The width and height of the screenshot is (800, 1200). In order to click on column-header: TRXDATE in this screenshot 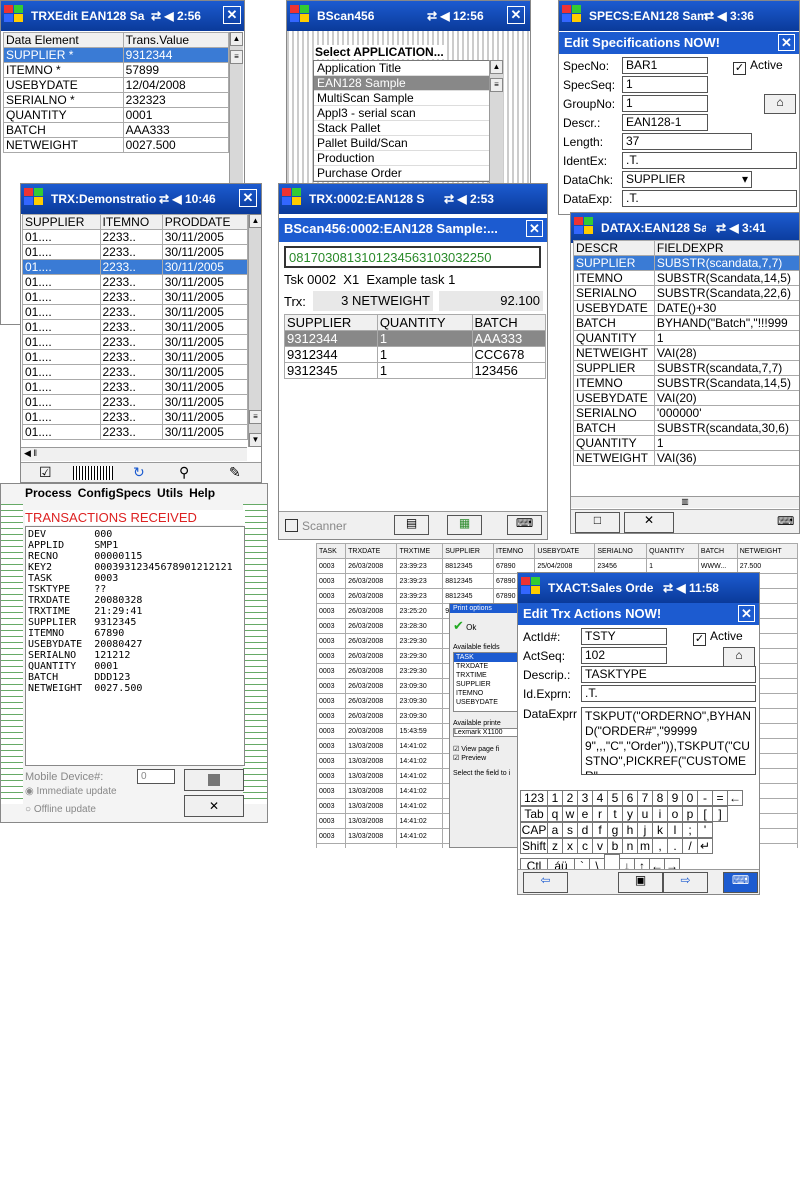, I will do `click(371, 551)`.